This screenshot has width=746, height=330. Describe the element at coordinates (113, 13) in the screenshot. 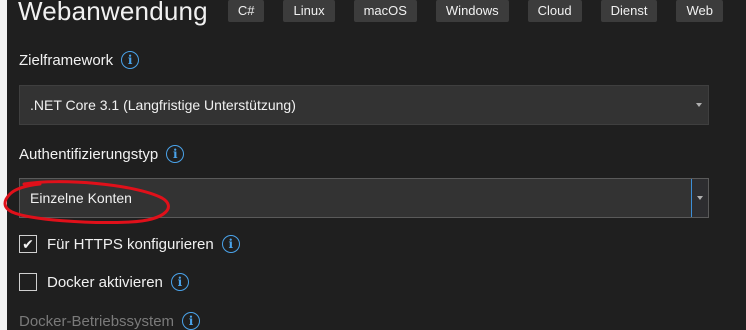

I see `project-title: Webanwendung` at that location.